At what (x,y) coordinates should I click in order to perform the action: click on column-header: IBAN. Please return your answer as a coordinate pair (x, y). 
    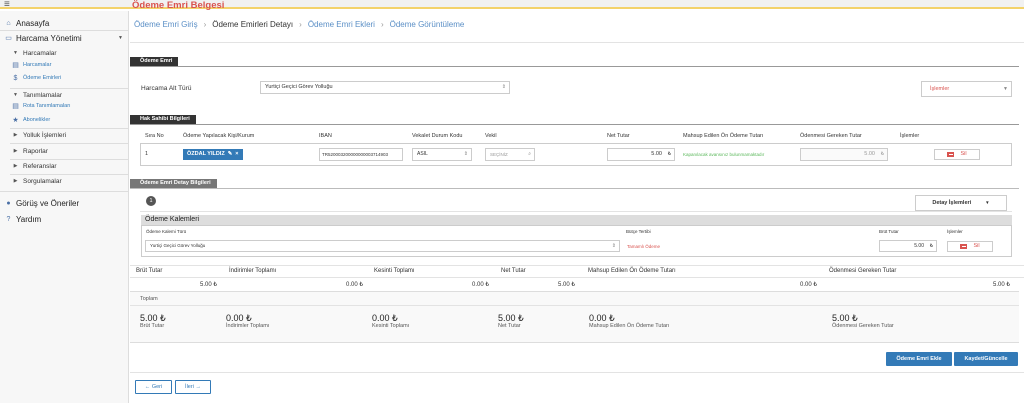
    Looking at the image, I should click on (325, 136).